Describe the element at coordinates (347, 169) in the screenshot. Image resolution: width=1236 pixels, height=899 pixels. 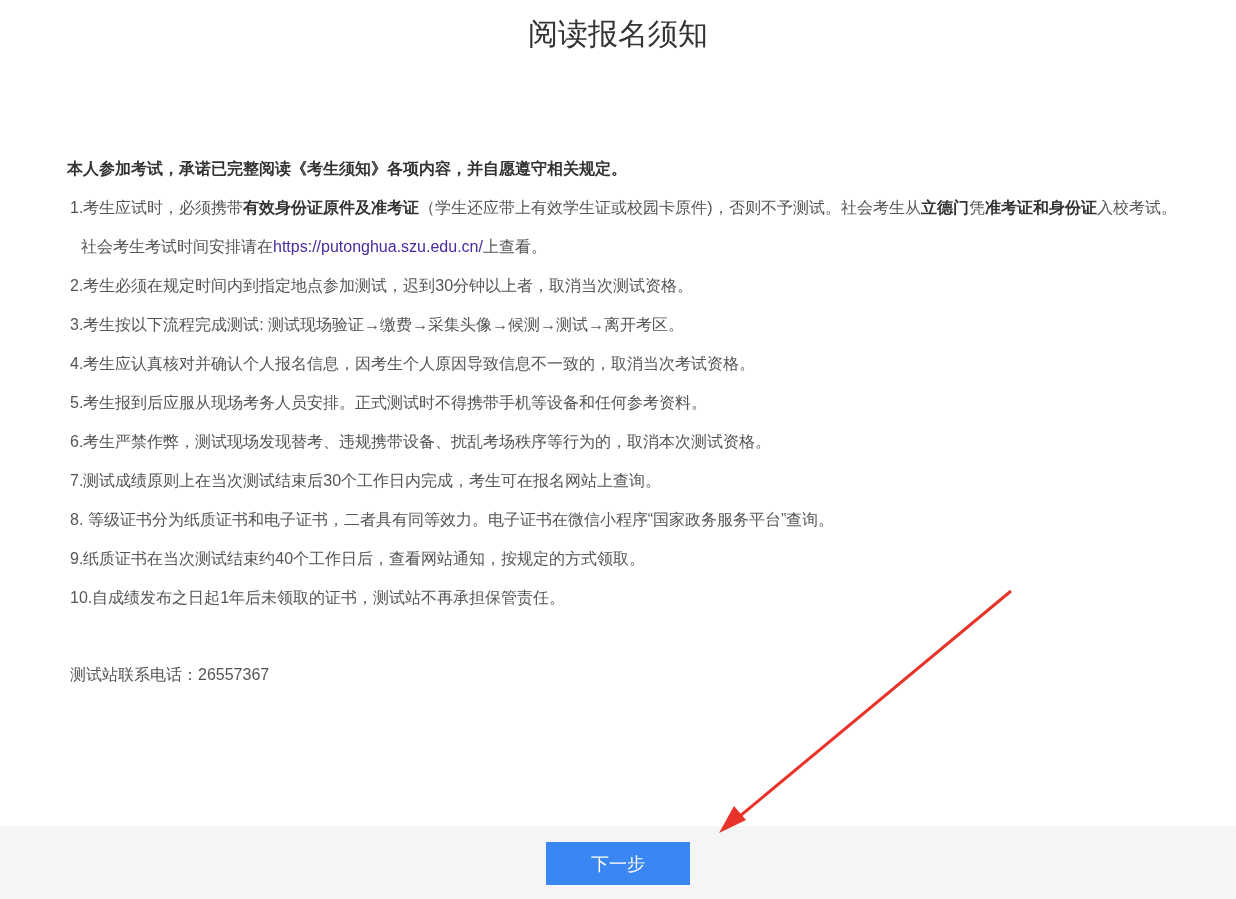
I see `notice-statement: 本人参加考试，承诺已完整阅读《考生须知》各项内容，并自愿遵守相关规定。` at that location.